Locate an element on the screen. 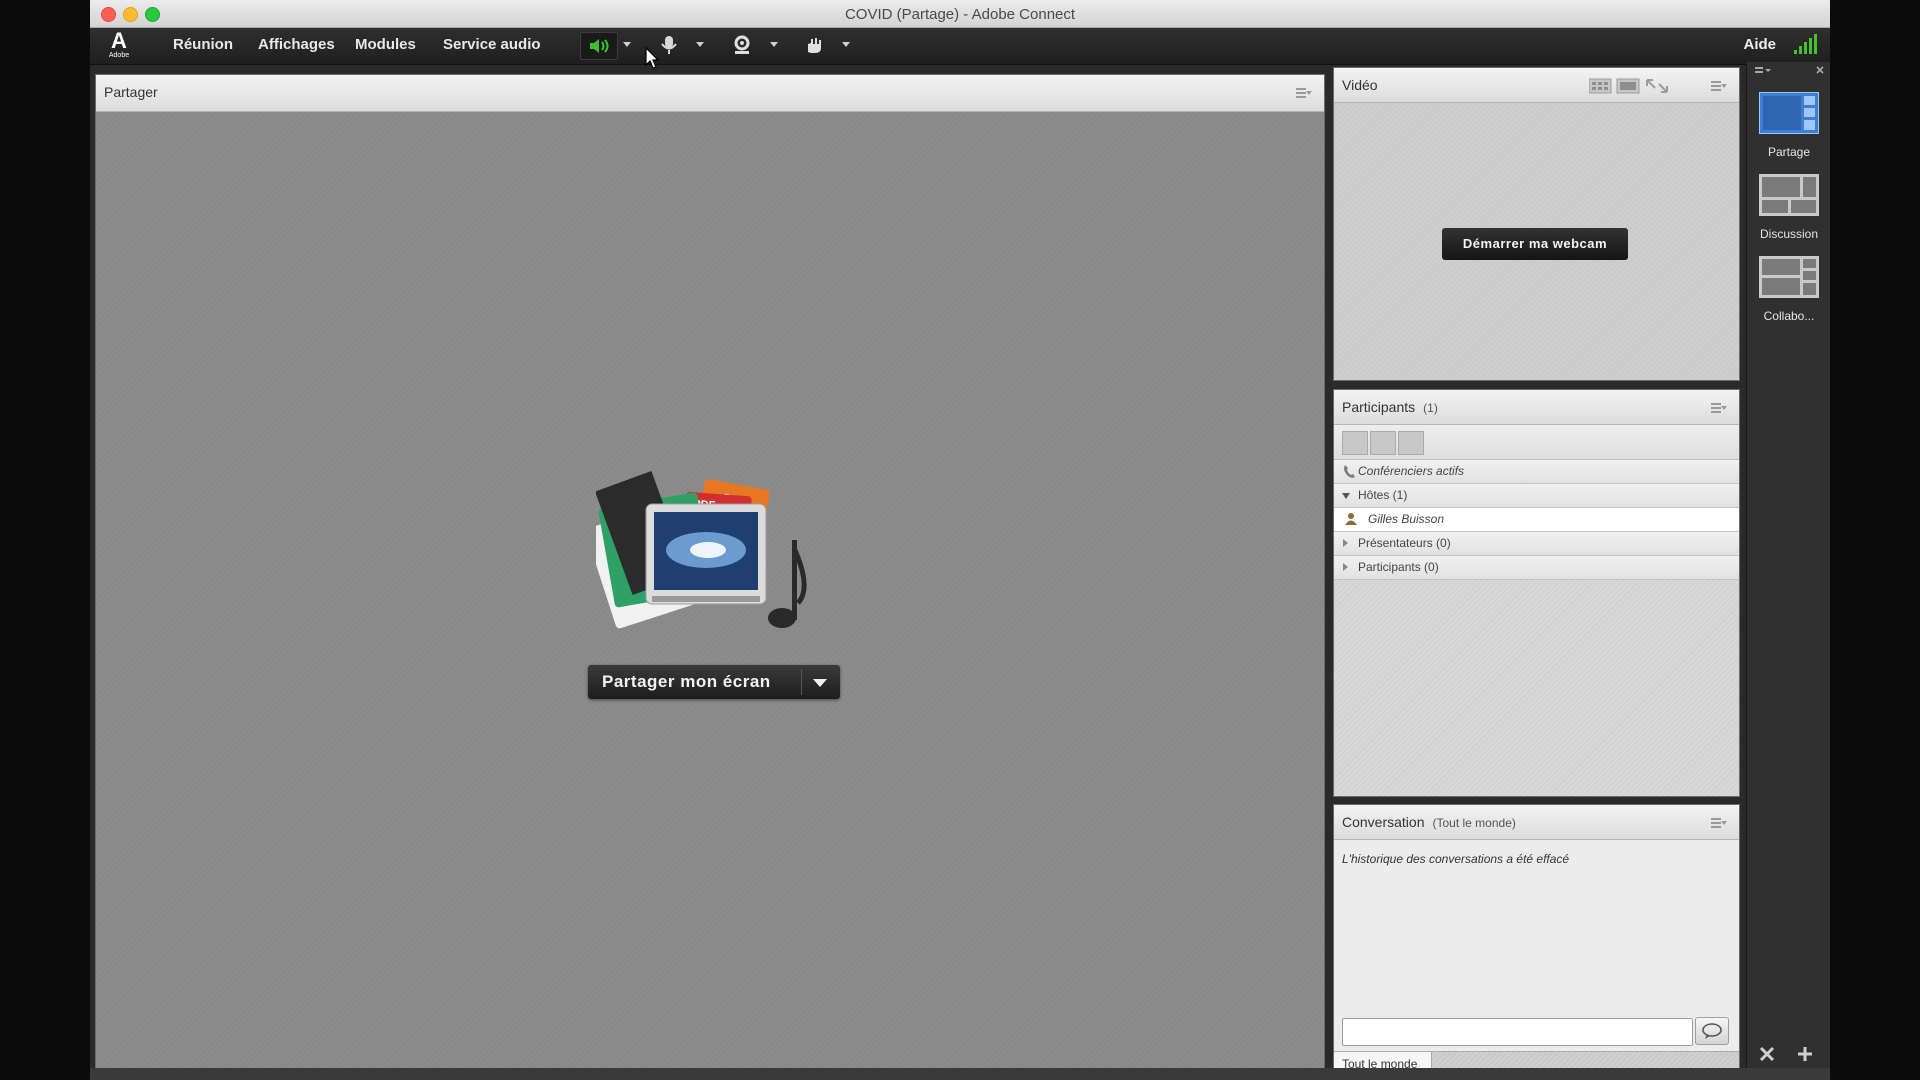 The height and width of the screenshot is (1080, 1920). group-label-hosts: Hôtes (1) is located at coordinates (1383, 495).